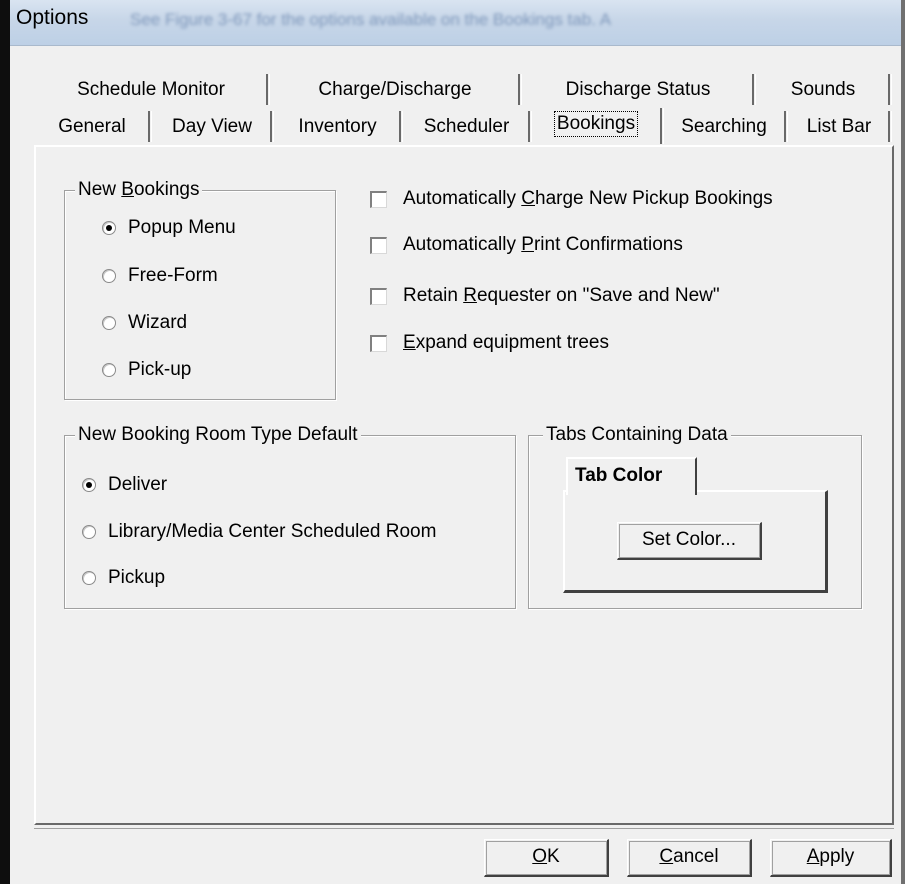 This screenshot has width=905, height=884. I want to click on tab-general: General, so click(94, 126).